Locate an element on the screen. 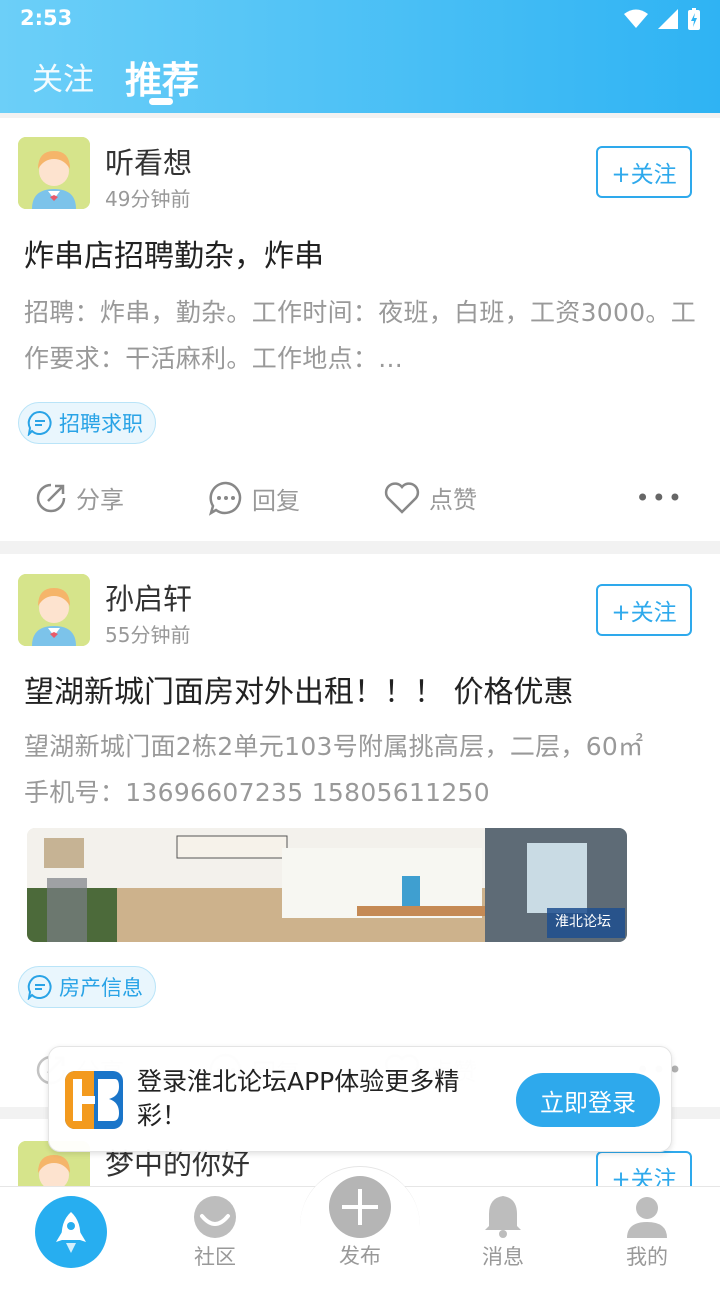 The width and height of the screenshot is (720, 1289). share-icon is located at coordinates (51, 497).